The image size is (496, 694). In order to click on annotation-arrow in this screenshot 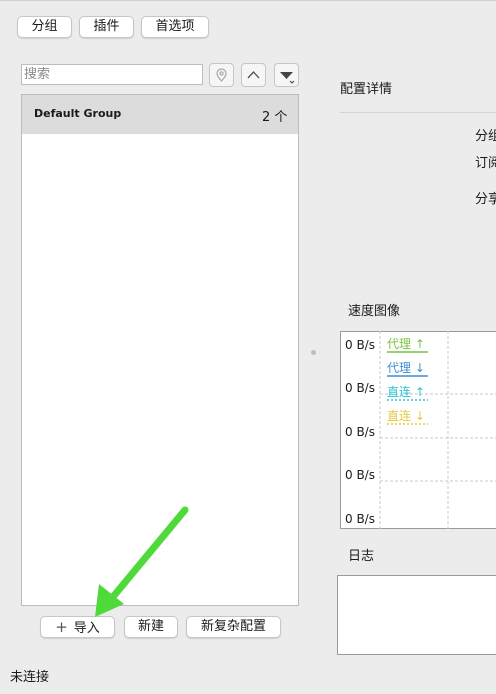, I will do `click(142, 561)`.